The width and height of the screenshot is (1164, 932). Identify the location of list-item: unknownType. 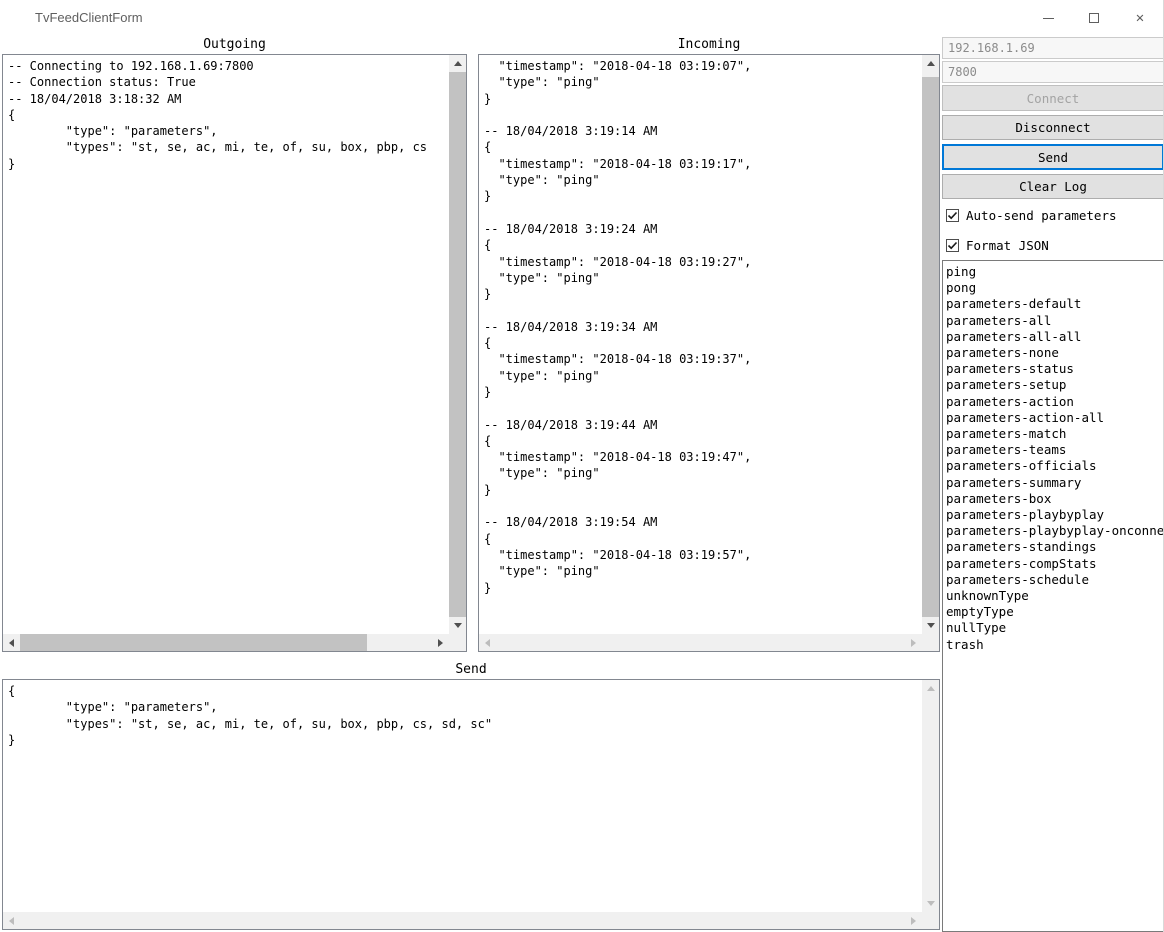
(1054, 596).